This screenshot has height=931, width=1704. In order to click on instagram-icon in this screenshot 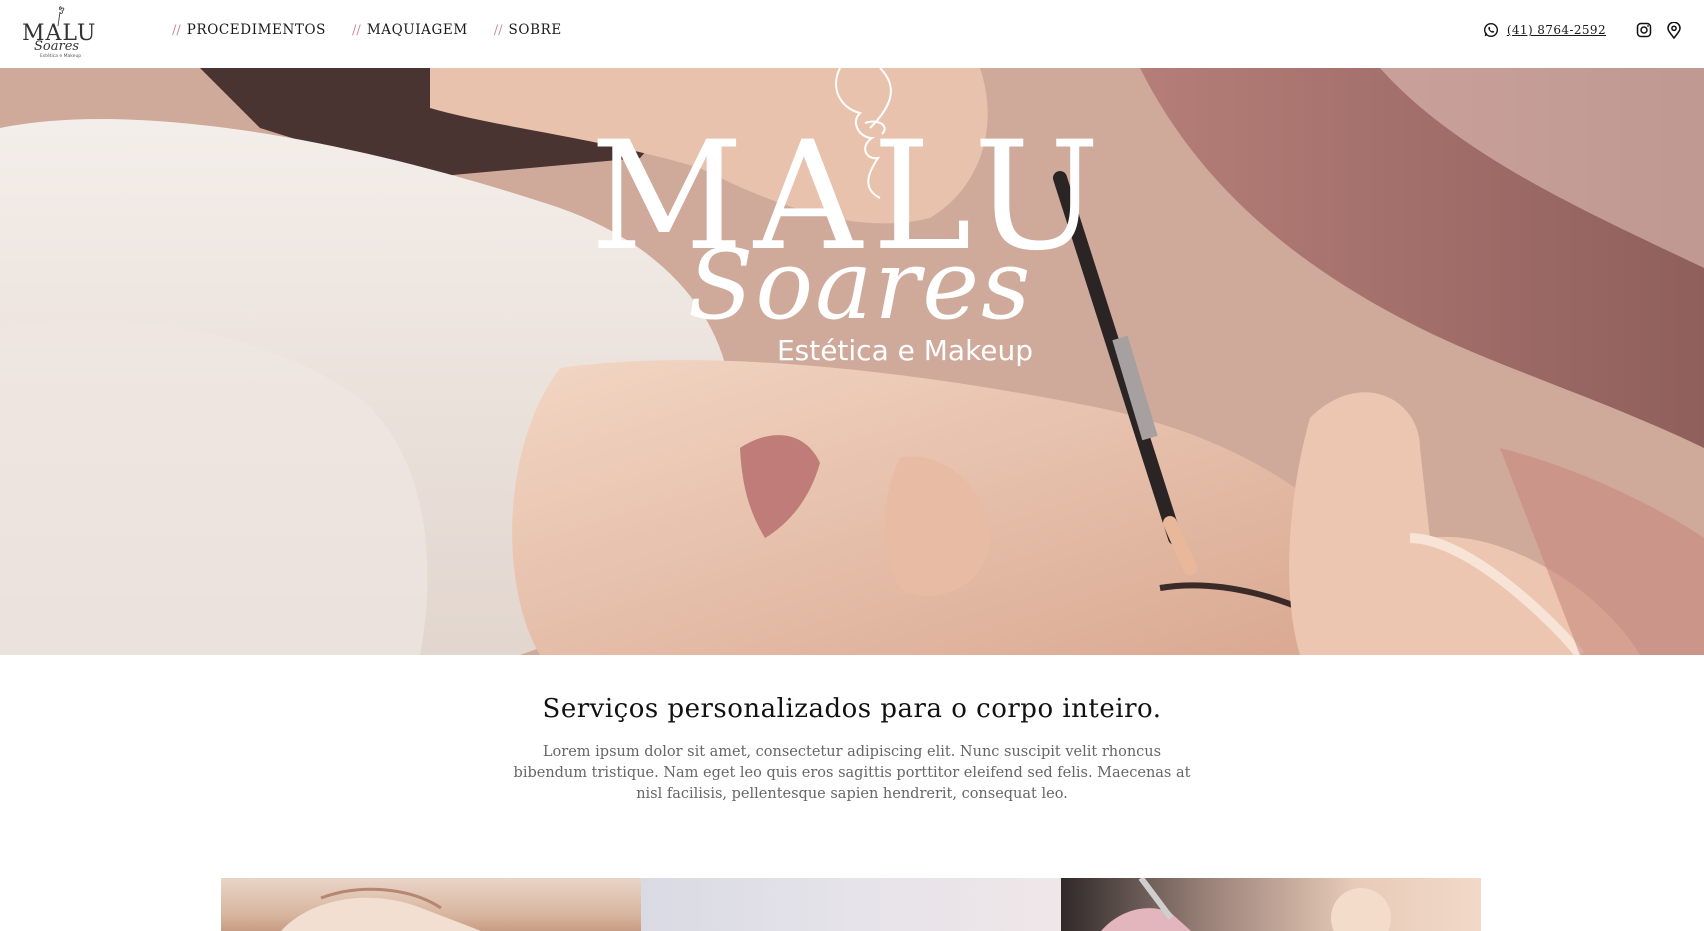, I will do `click(1644, 30)`.